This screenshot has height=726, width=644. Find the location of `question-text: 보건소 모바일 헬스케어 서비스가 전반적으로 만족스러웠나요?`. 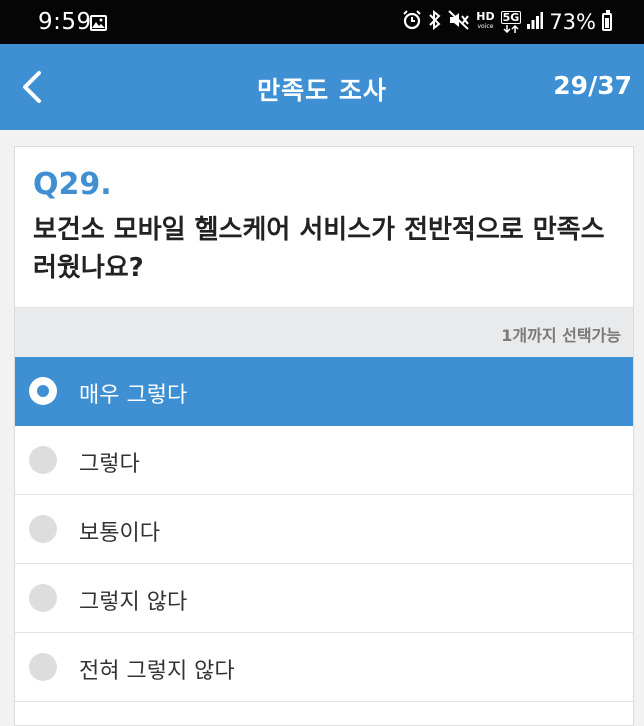

question-text: 보건소 모바일 헬스케어 서비스가 전반적으로 만족스러웠나요? is located at coordinates (319, 249).